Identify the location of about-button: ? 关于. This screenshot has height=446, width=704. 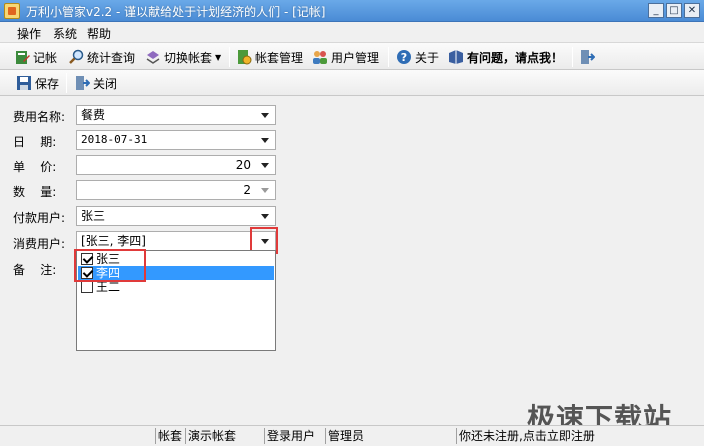
(417, 57).